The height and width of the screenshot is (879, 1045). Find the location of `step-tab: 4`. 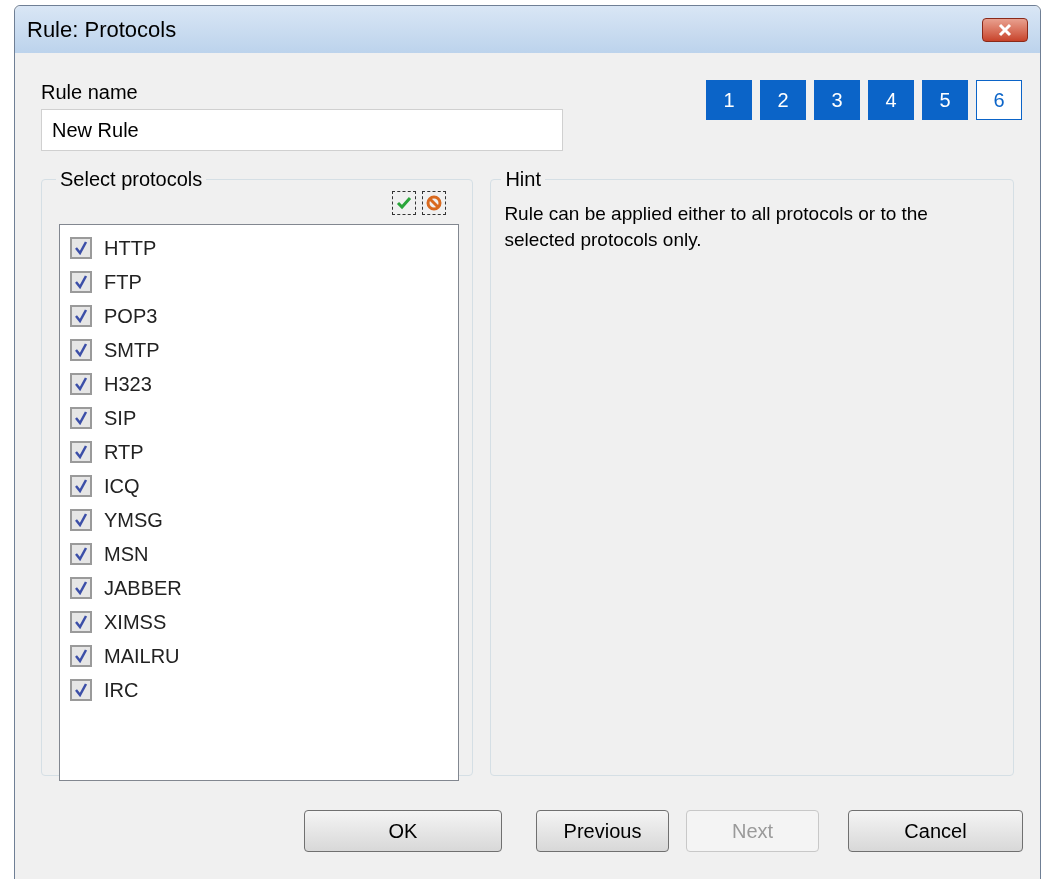

step-tab: 4 is located at coordinates (891, 100).